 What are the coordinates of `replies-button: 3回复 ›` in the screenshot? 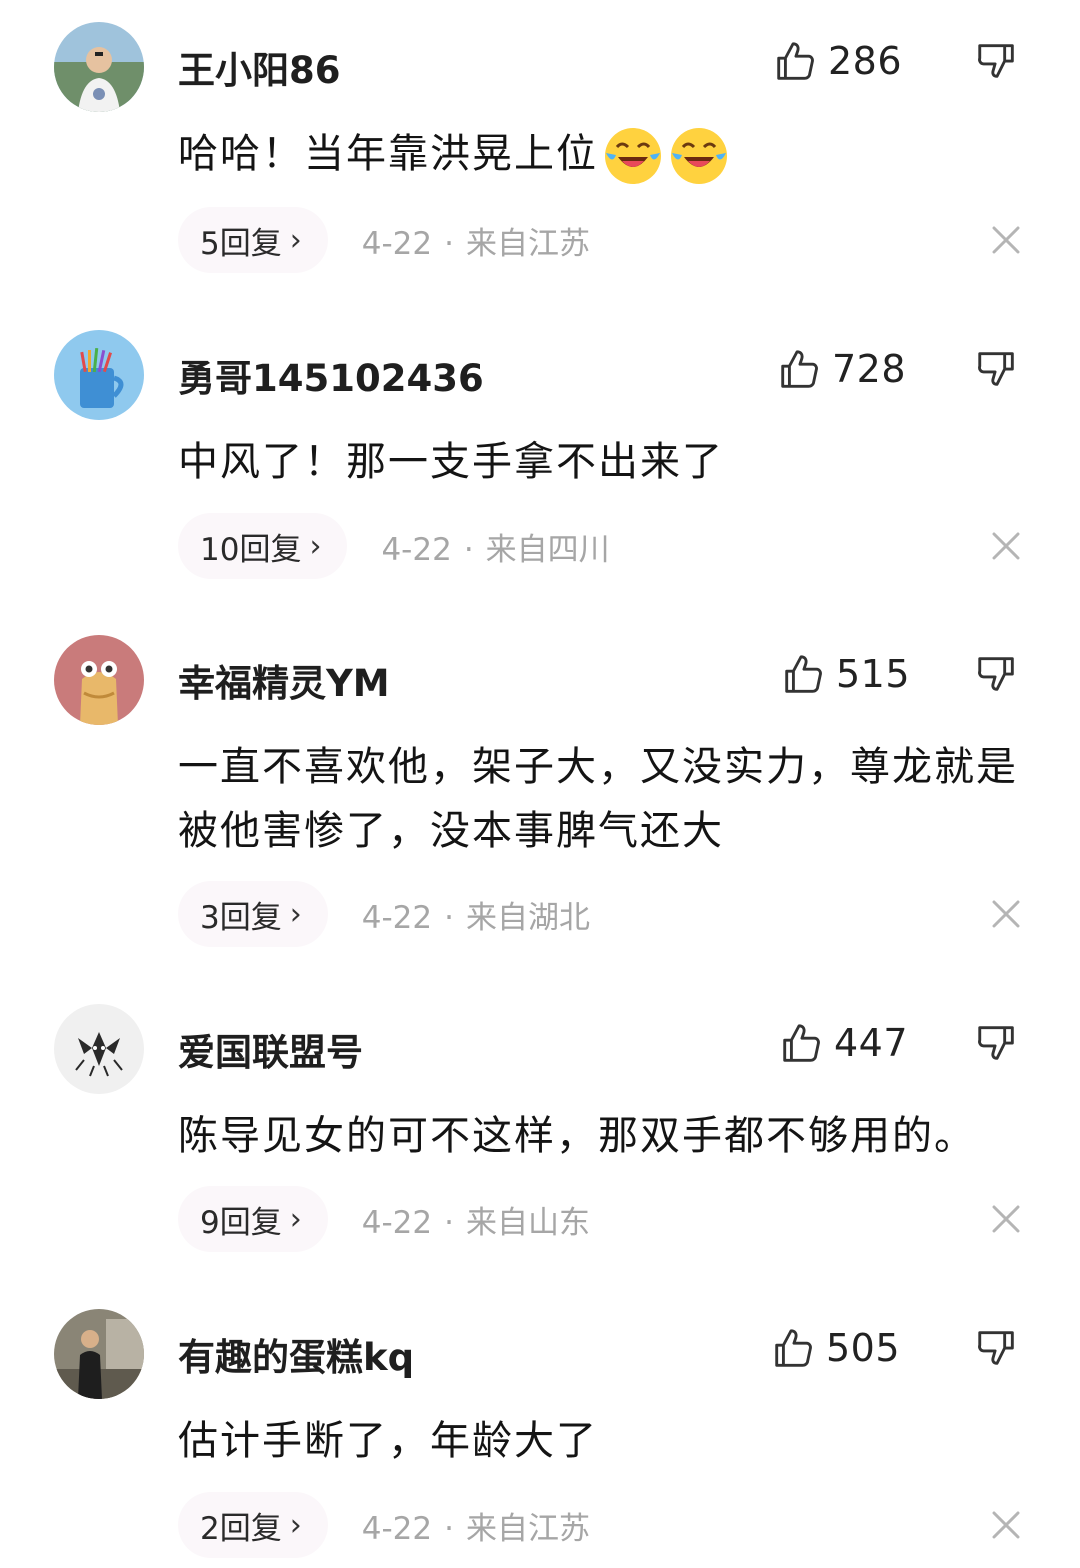 It's located at (253, 914).